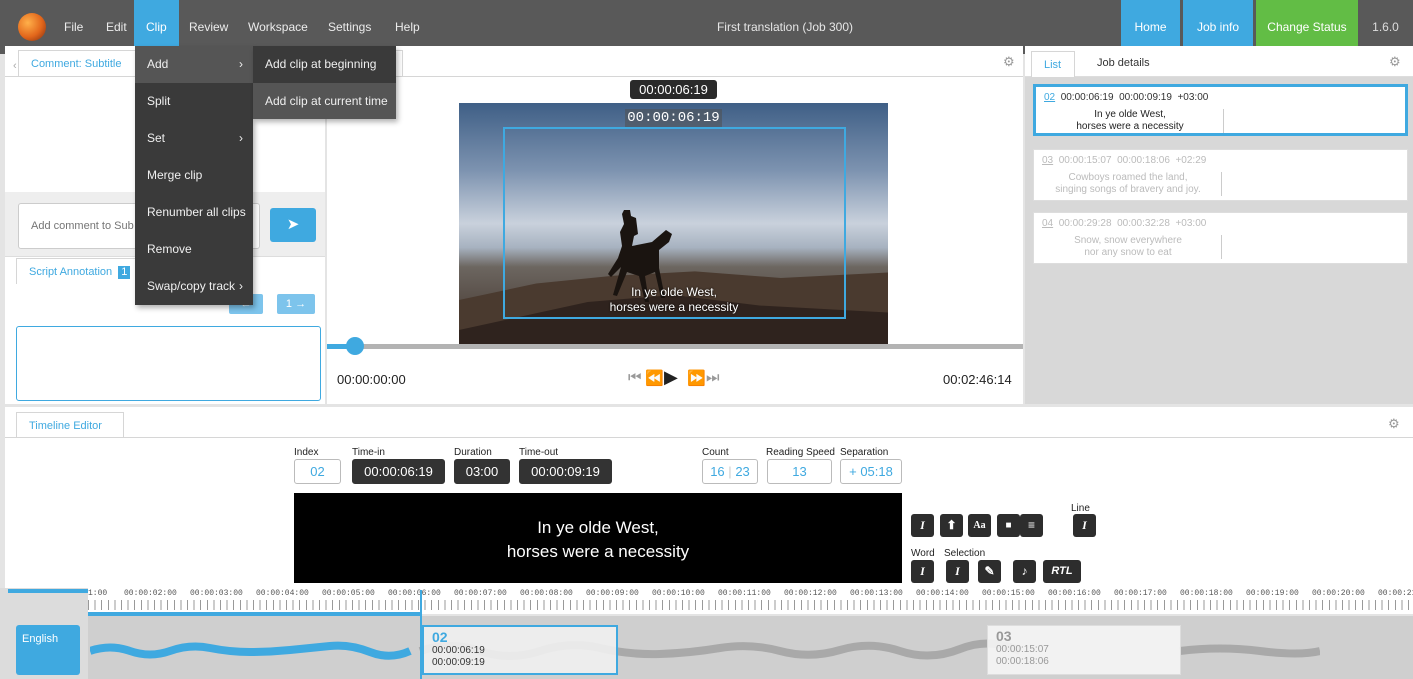 This screenshot has width=1413, height=679. I want to click on separation-field: + 05:18, so click(871, 471).